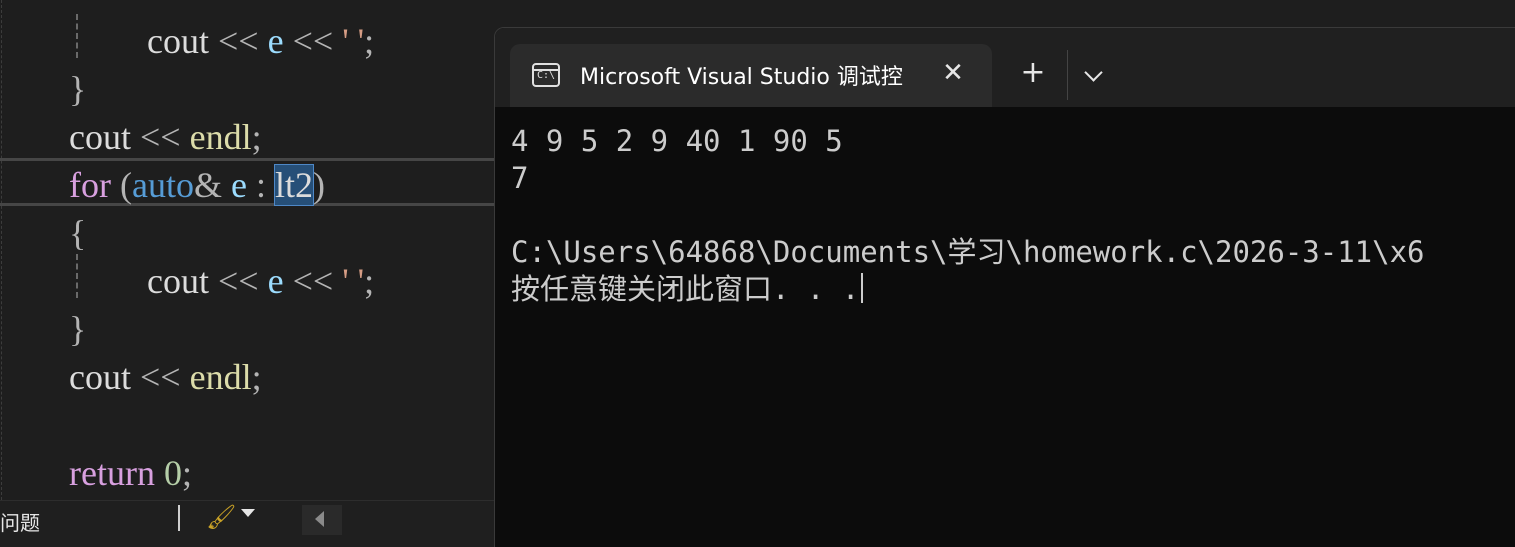  Describe the element at coordinates (1013, 289) in the screenshot. I see `console-line: 按任意键关闭此窗口. . .` at that location.